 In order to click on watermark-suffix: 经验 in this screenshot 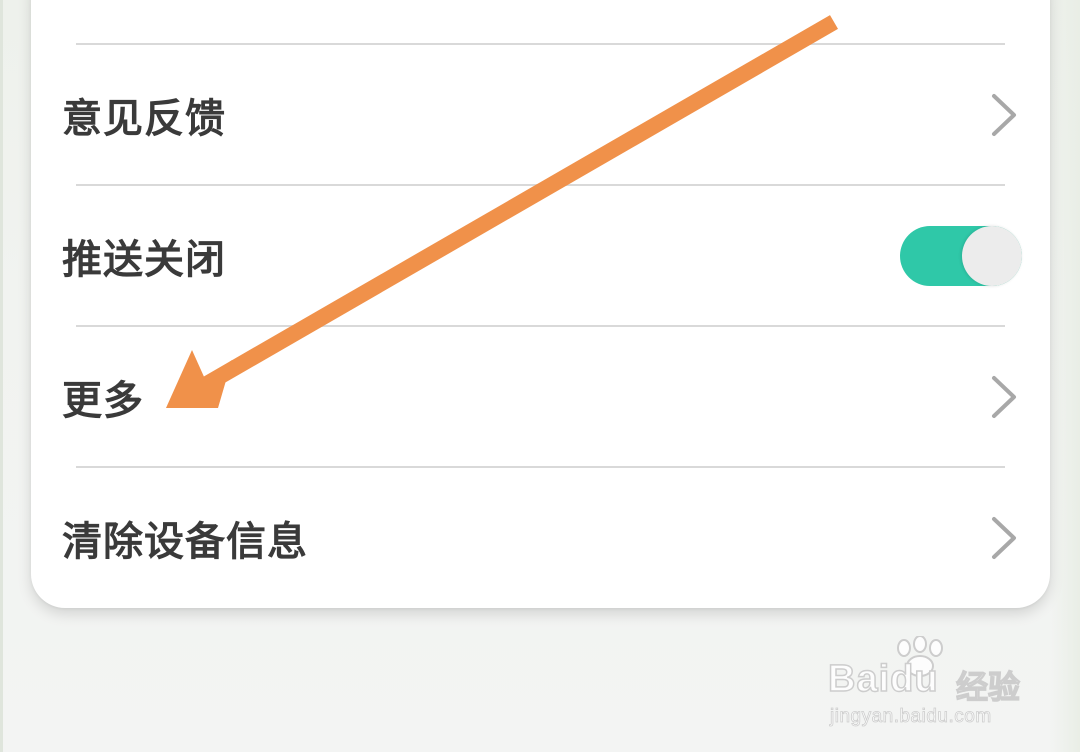, I will do `click(988, 686)`.